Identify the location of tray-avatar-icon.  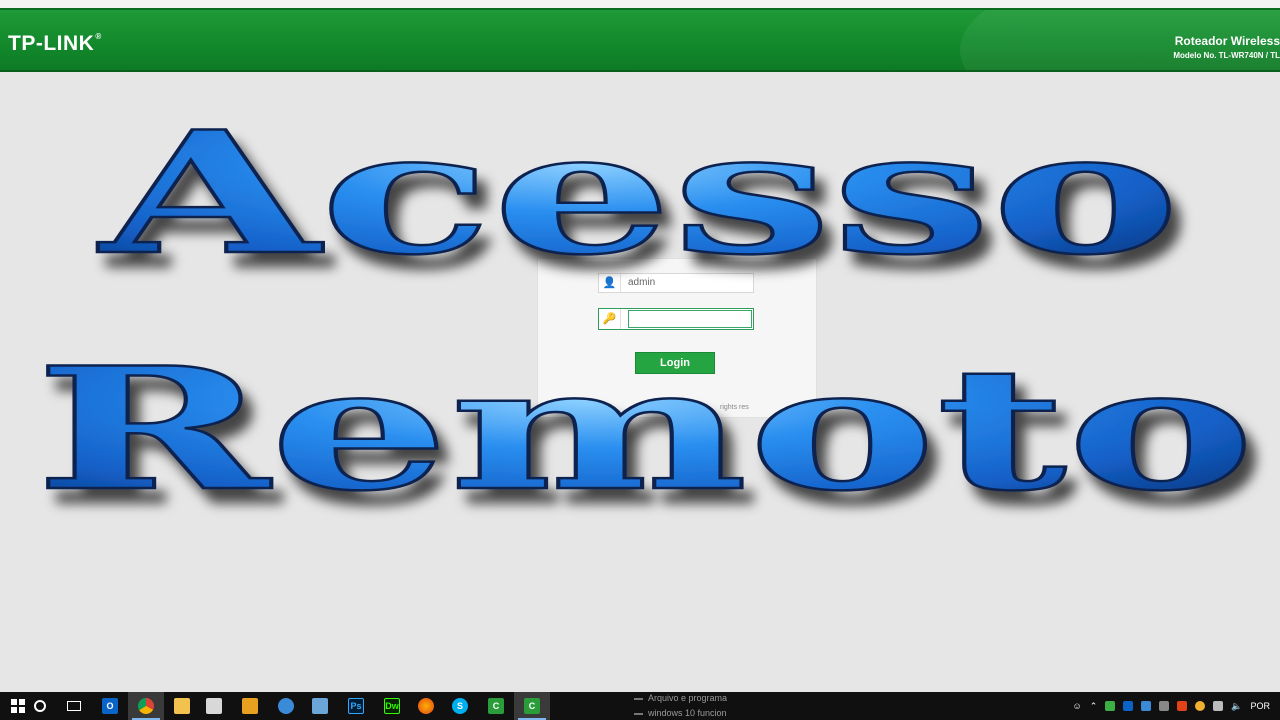
(1200, 706).